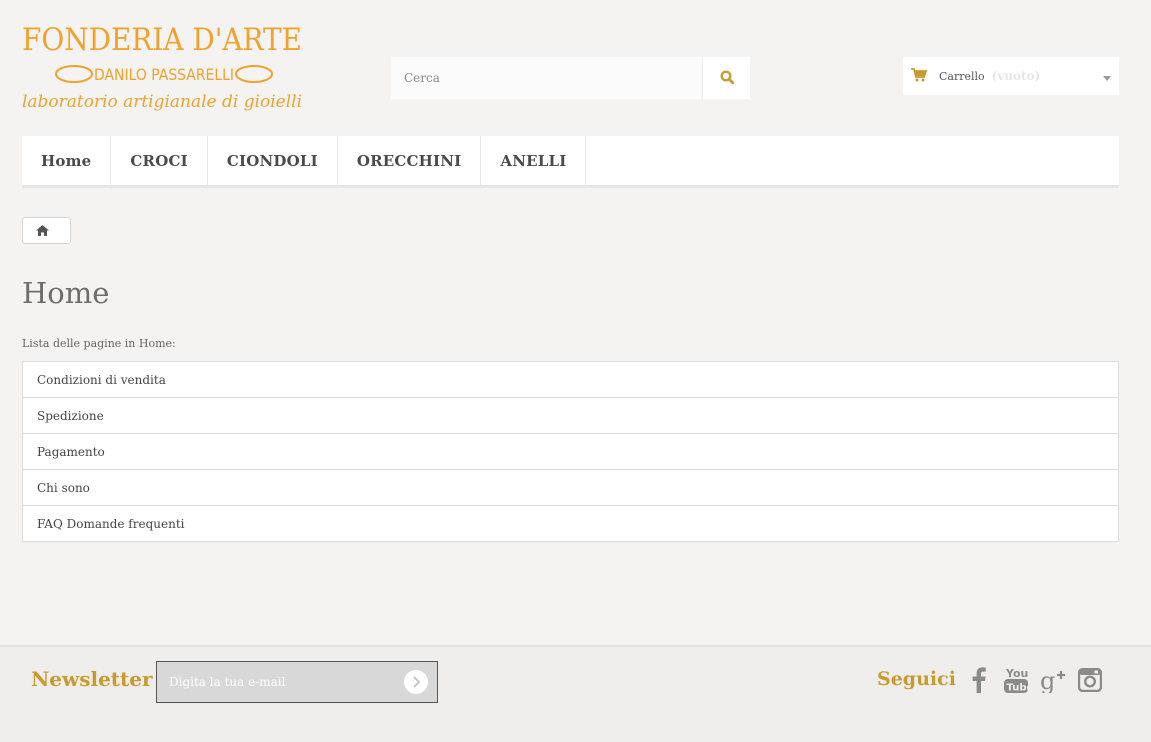 This screenshot has width=1151, height=742. Describe the element at coordinates (1107, 78) in the screenshot. I see `chevron-down-icon` at that location.